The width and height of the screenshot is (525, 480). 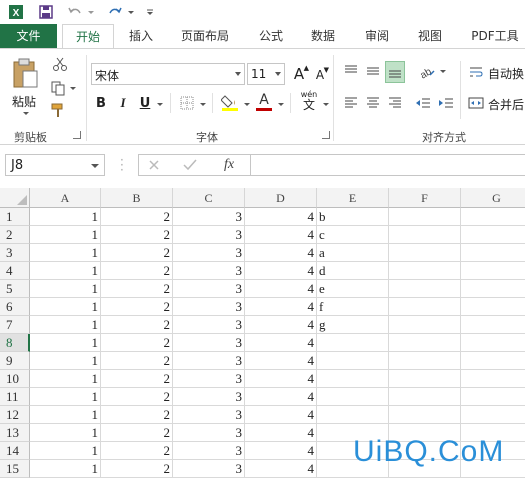 I want to click on tab-view: 视图, so click(x=430, y=36).